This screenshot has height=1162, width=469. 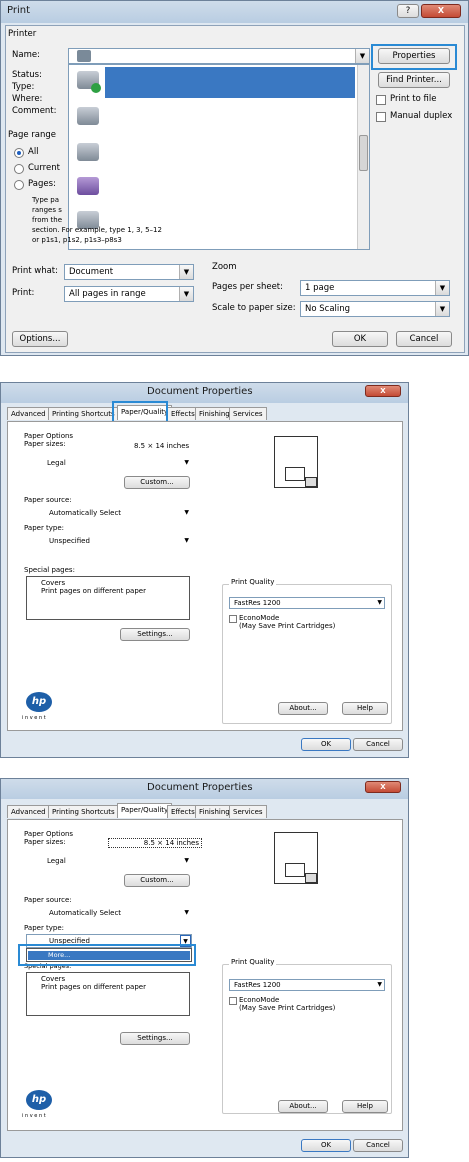 What do you see at coordinates (19, 153) in the screenshot?
I see `all-radio` at bounding box center [19, 153].